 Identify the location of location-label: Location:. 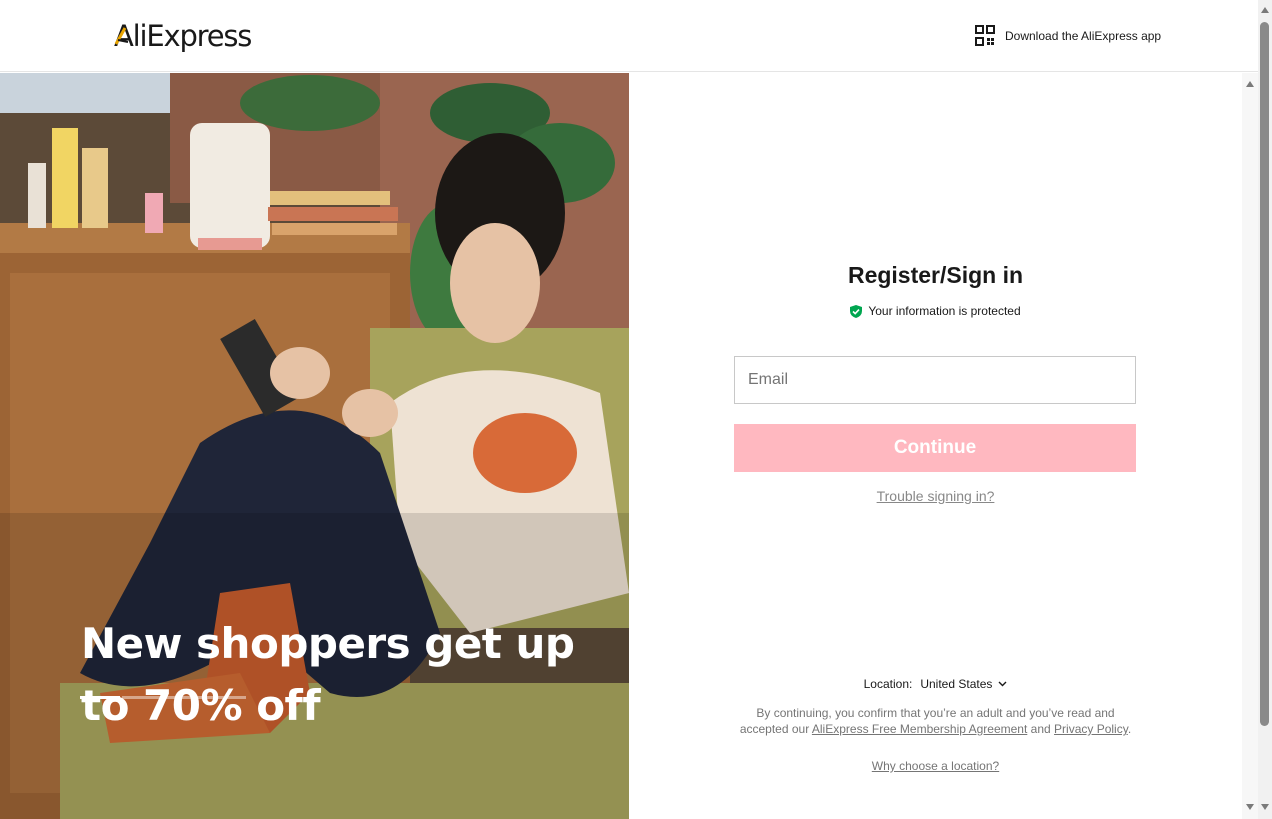
(888, 684).